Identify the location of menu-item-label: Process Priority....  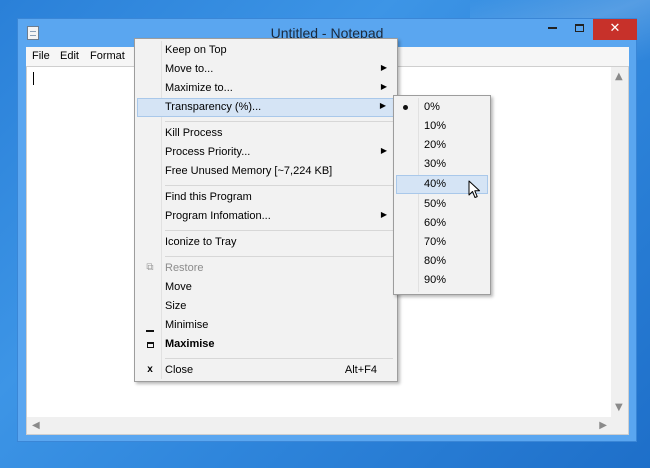
(208, 152).